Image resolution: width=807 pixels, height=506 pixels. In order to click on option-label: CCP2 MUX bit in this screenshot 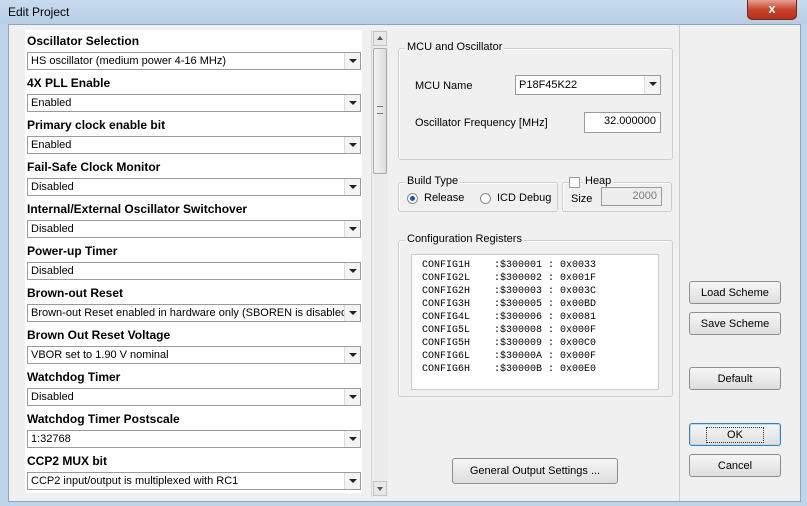, I will do `click(67, 461)`.